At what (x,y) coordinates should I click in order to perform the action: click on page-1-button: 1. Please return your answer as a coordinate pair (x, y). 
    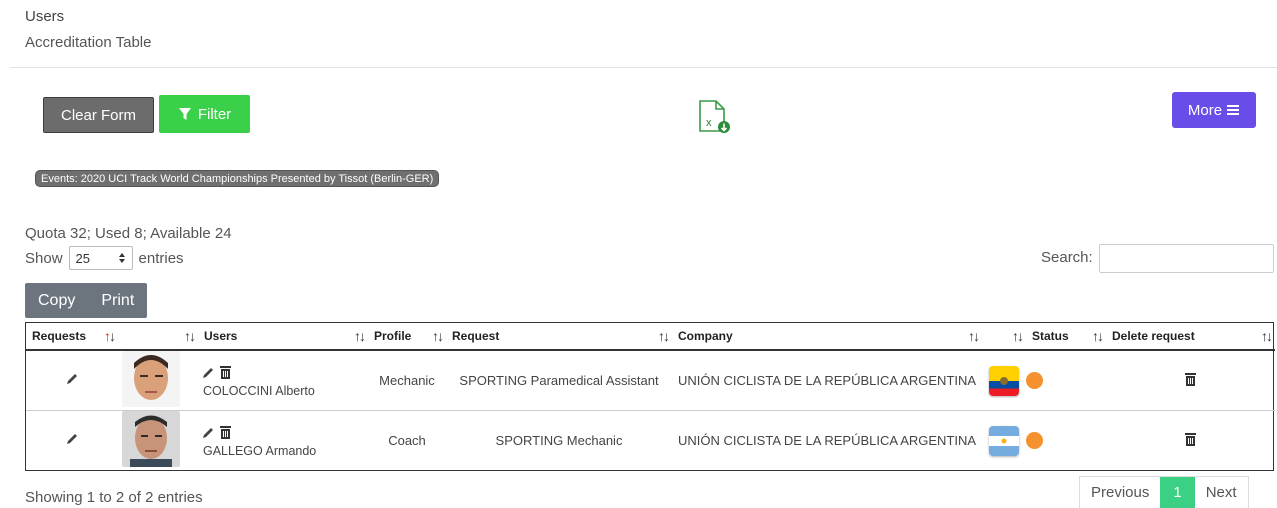
    Looking at the image, I should click on (1177, 492).